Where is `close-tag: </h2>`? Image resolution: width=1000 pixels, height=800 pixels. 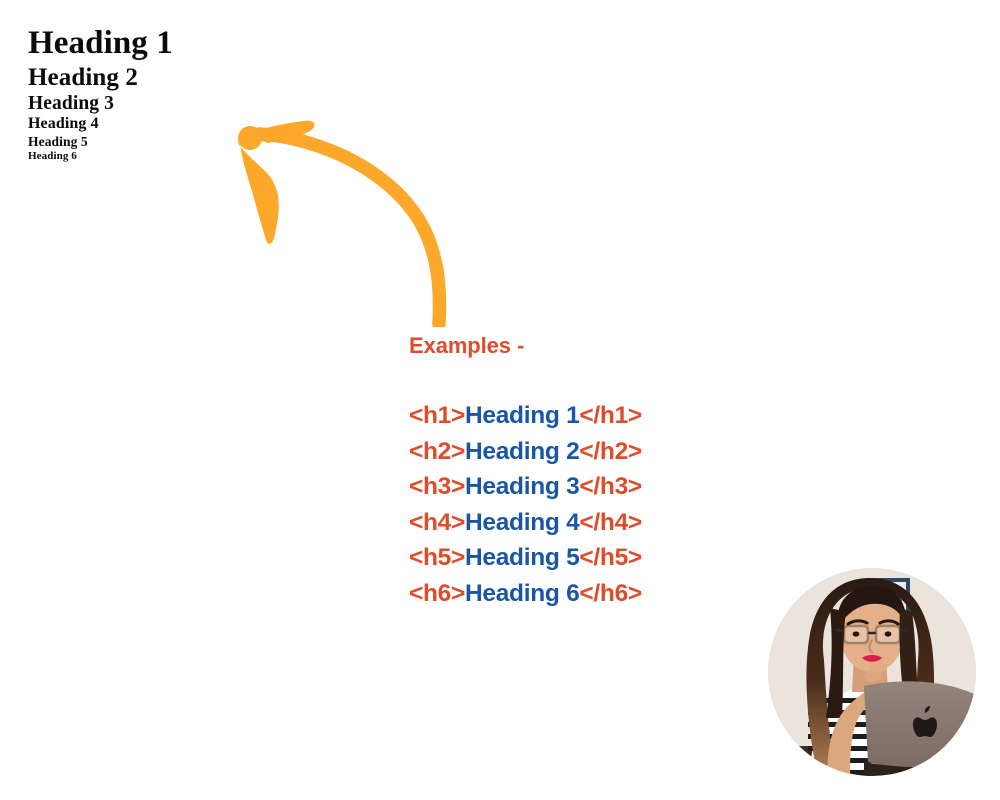
close-tag: </h2> is located at coordinates (610, 451).